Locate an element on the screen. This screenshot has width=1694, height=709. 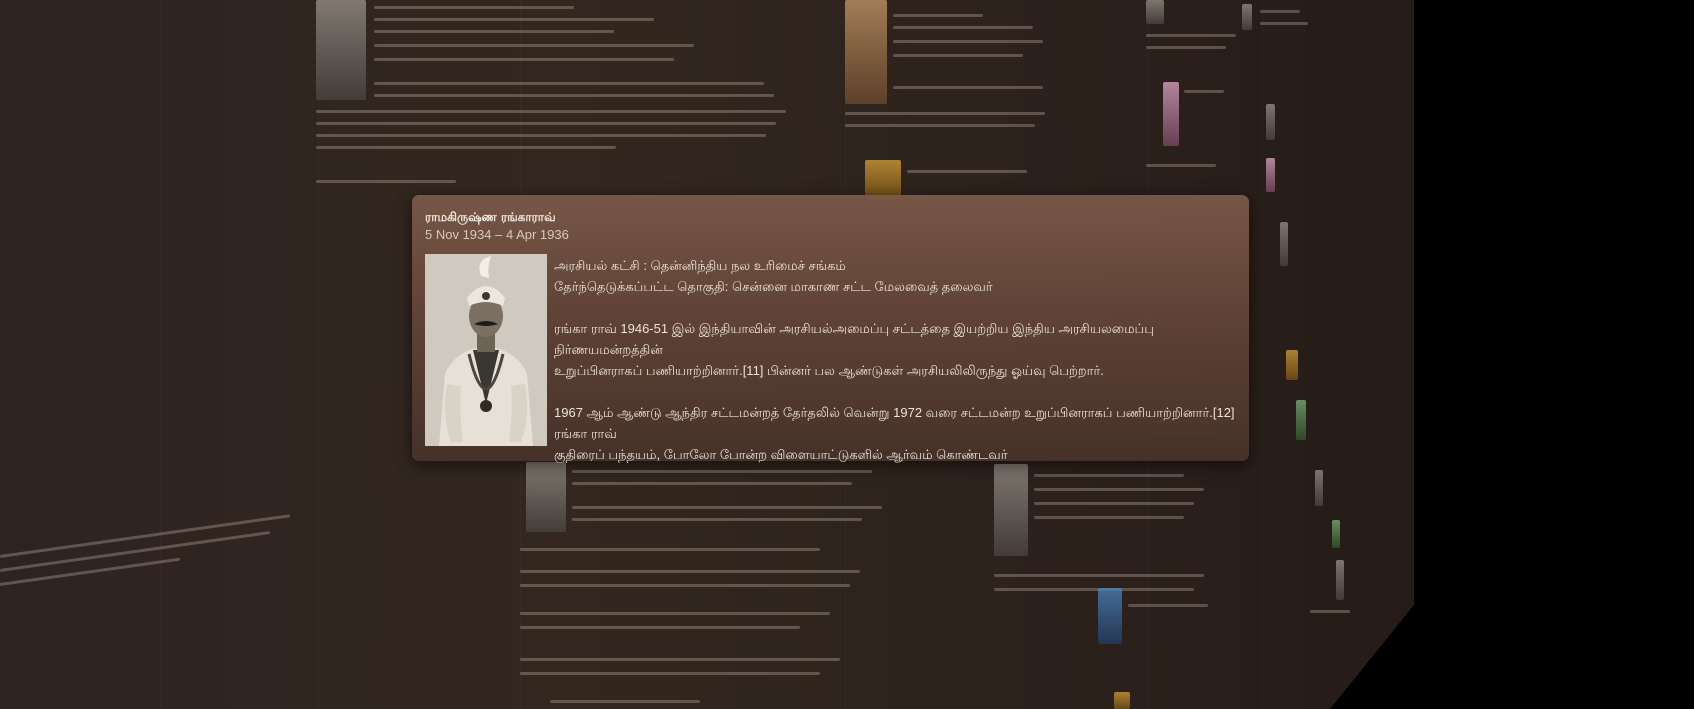
portrait-photo-icon is located at coordinates (486, 350).